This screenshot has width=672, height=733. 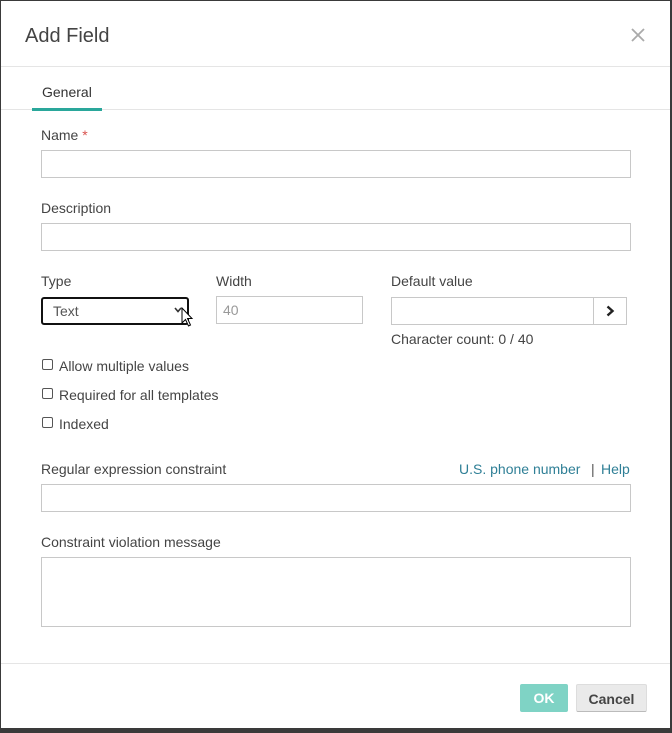 I want to click on character-count: Character count: 0 / 40, so click(x=462, y=339).